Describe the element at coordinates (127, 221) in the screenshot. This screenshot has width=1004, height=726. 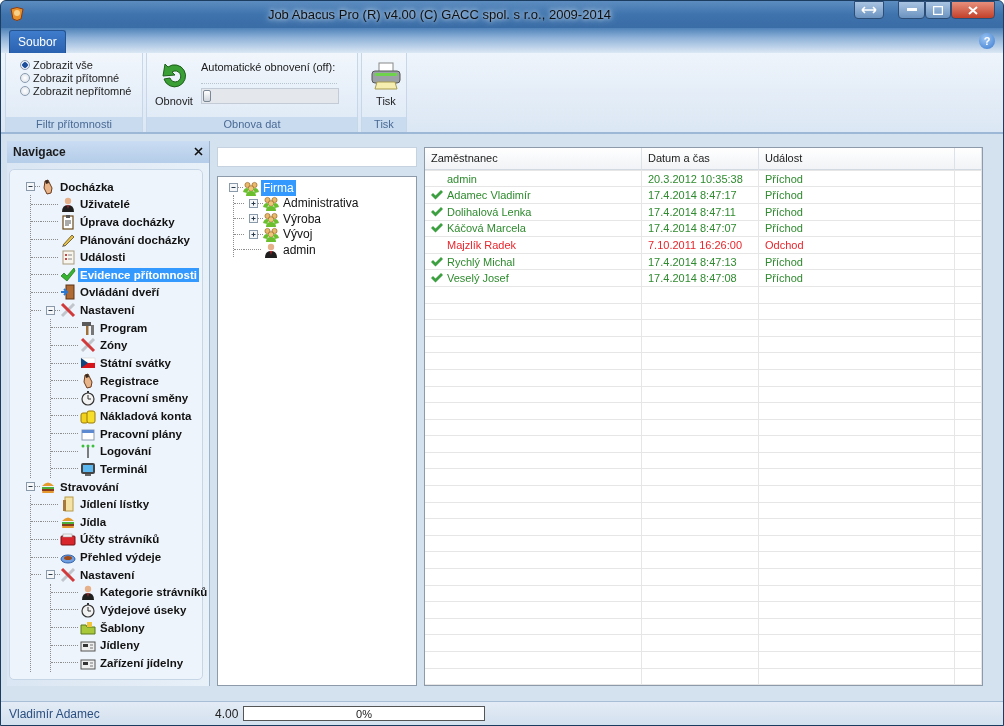
I see `tree-item: Úprava docházky` at that location.